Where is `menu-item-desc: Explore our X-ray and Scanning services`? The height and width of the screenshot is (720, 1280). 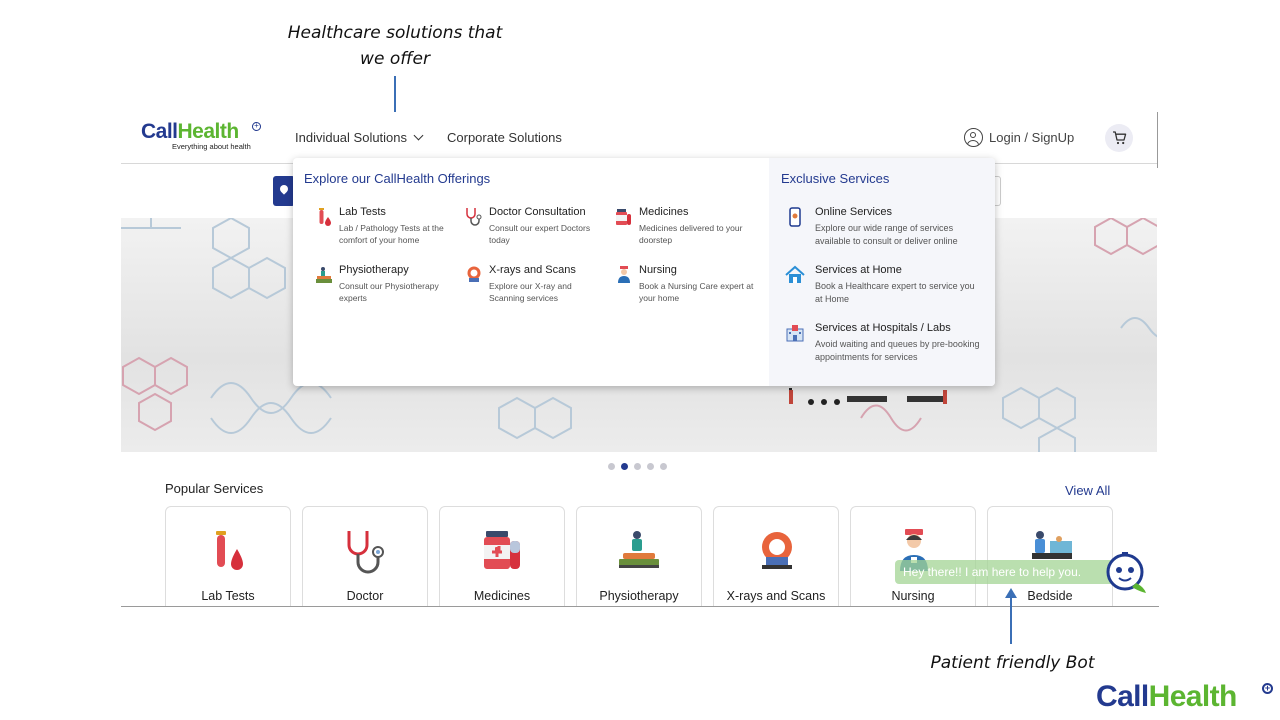
menu-item-desc: Explore our X-ray and Scanning services is located at coordinates (530, 292).